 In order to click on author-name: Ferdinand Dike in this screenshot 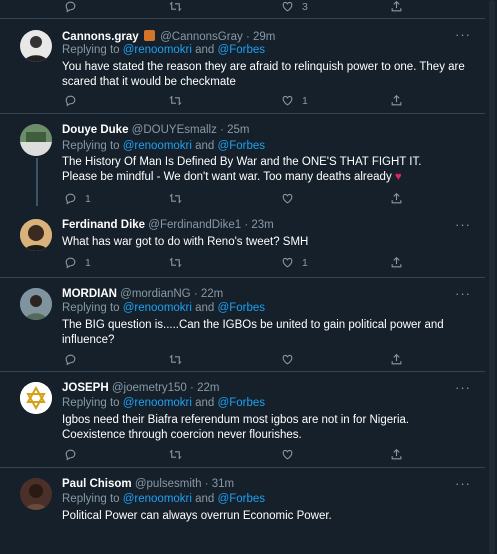, I will do `click(103, 225)`.